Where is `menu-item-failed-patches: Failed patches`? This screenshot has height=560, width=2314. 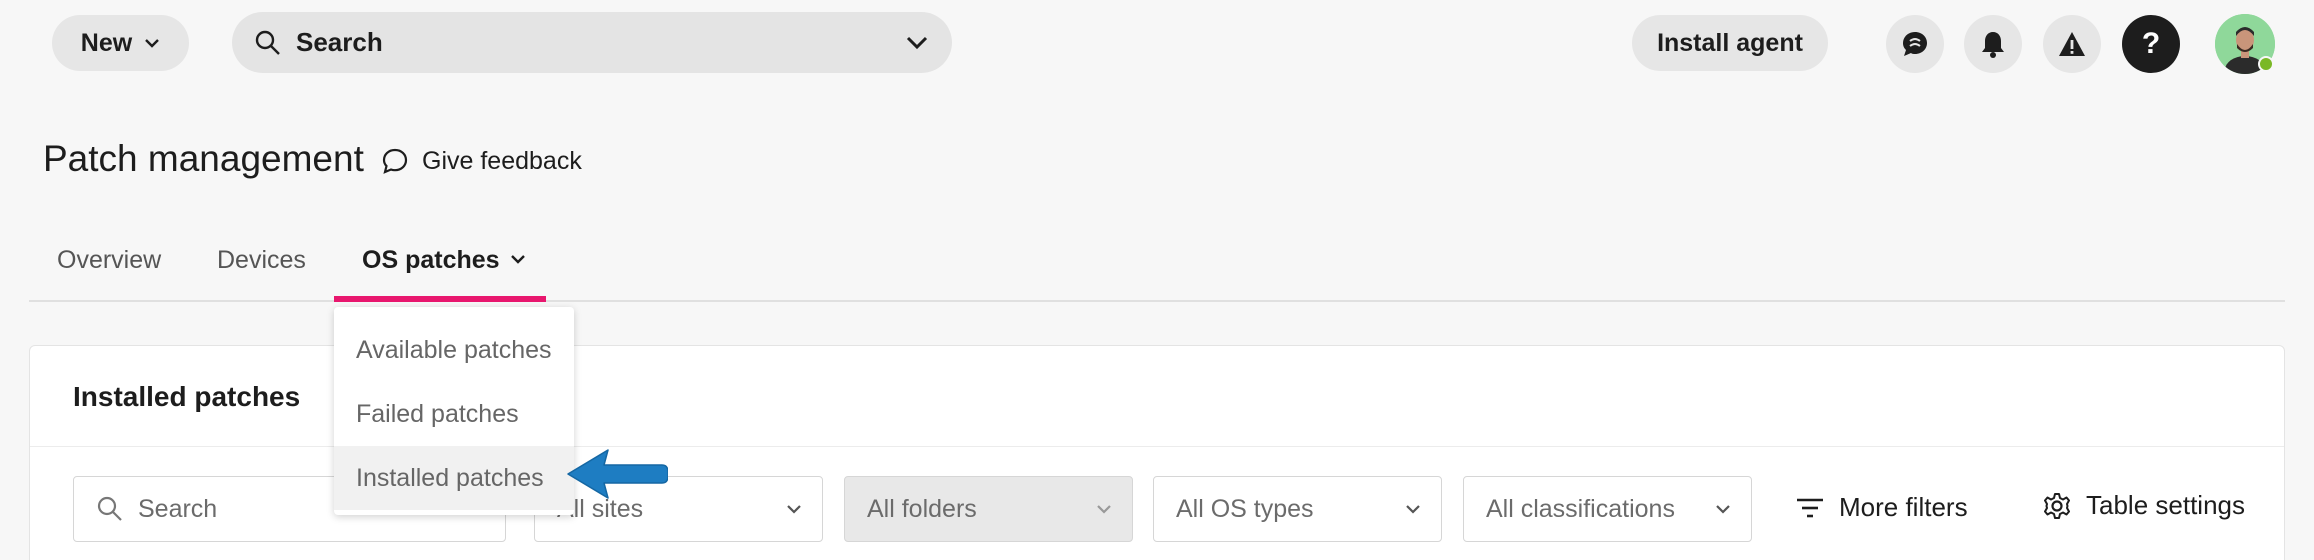
menu-item-failed-patches: Failed patches is located at coordinates (454, 414).